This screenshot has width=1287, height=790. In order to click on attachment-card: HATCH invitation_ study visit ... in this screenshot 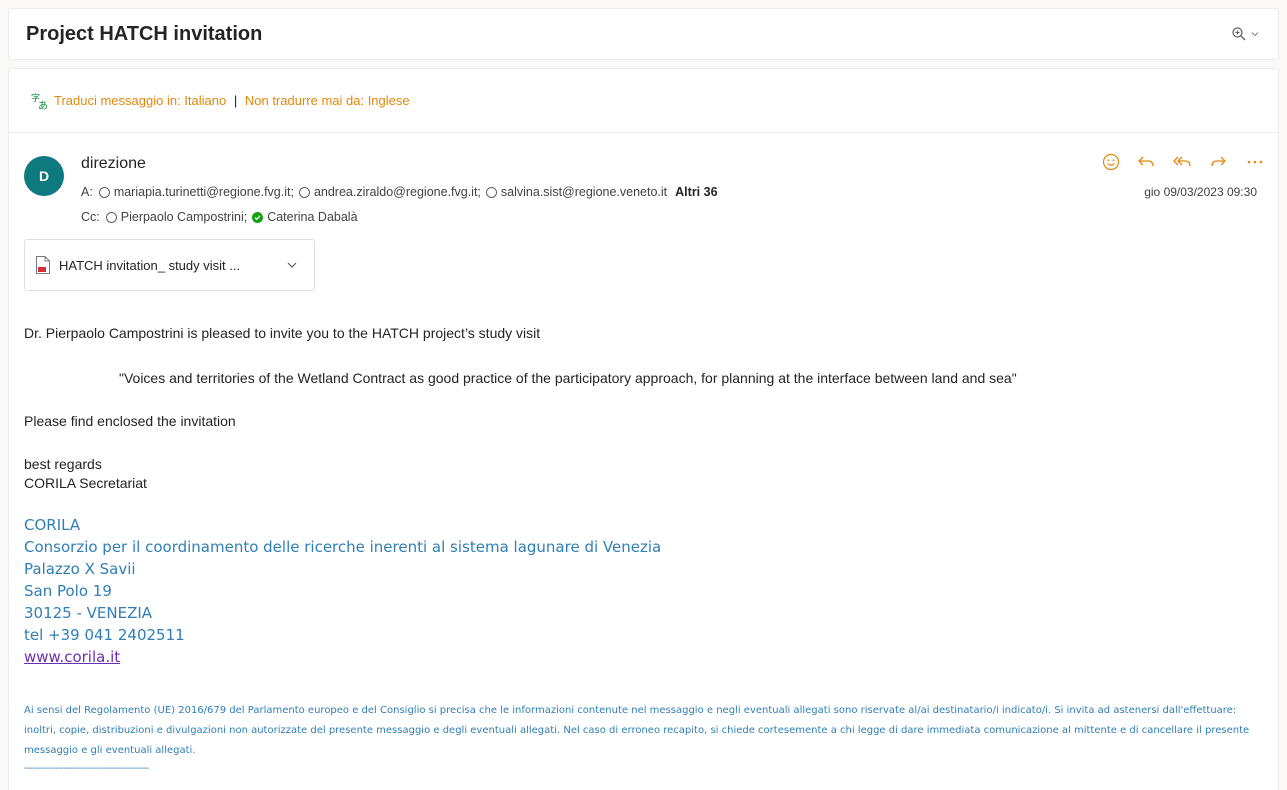, I will do `click(169, 265)`.